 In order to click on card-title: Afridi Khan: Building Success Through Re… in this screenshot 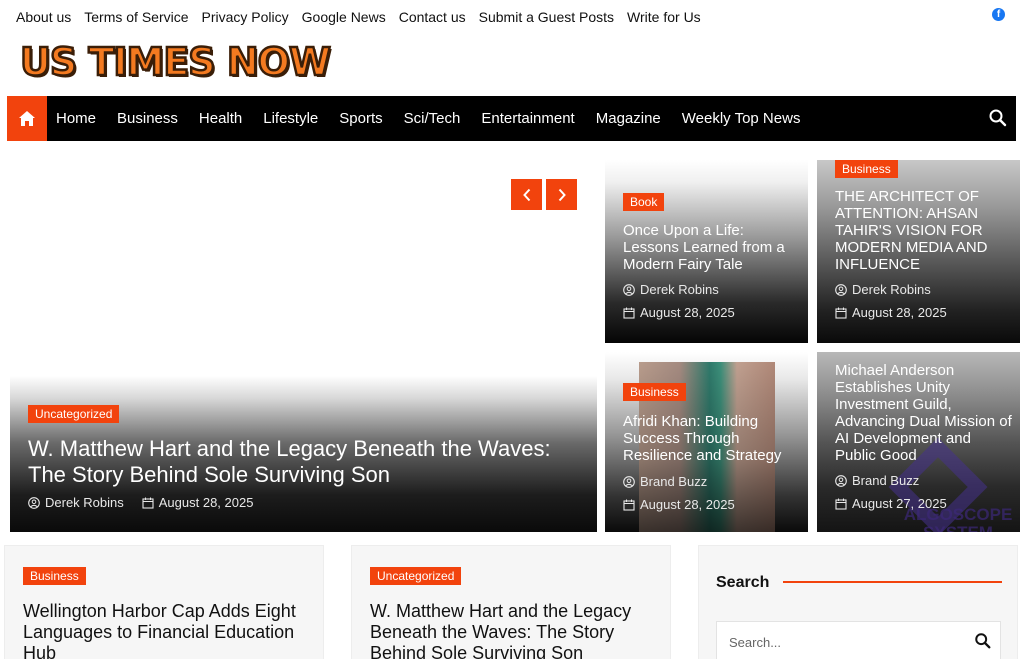, I will do `click(713, 438)`.